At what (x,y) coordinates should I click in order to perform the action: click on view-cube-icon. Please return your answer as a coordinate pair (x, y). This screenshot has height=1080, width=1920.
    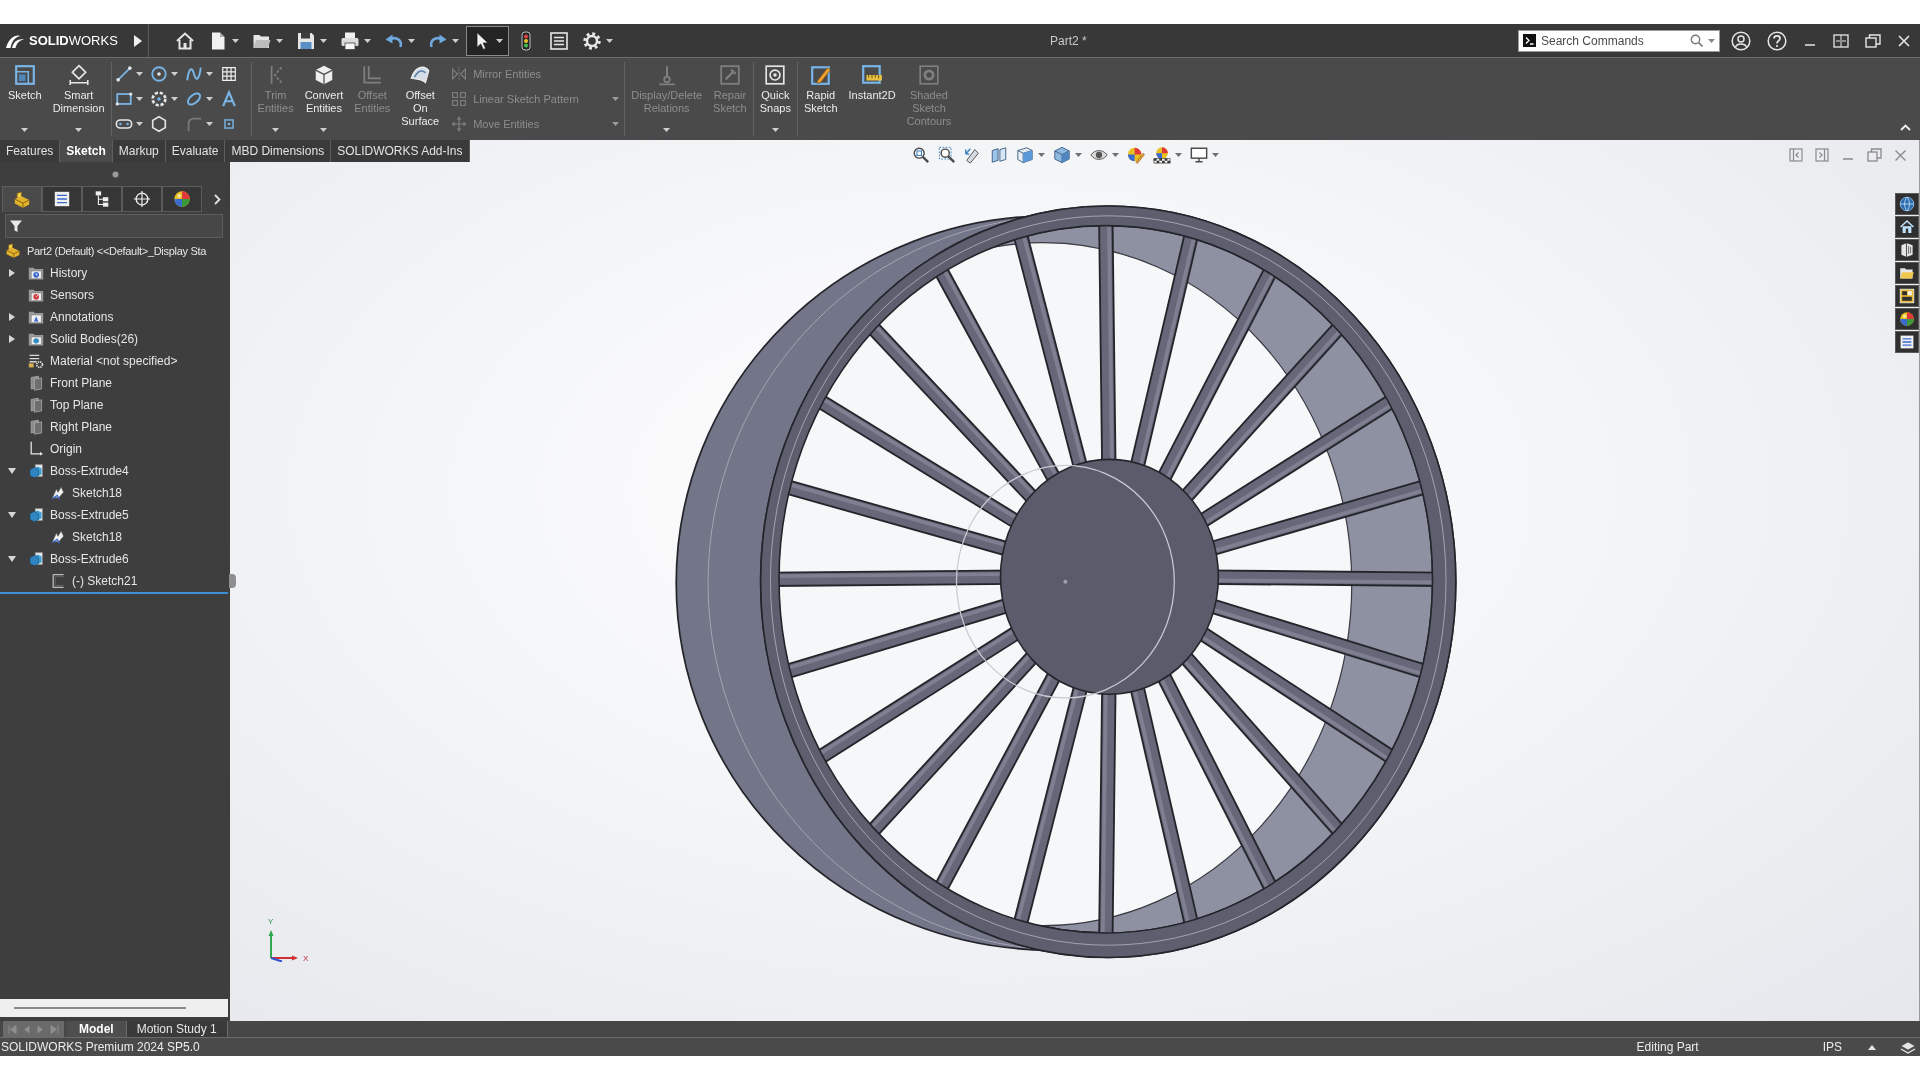
    Looking at the image, I should click on (1025, 155).